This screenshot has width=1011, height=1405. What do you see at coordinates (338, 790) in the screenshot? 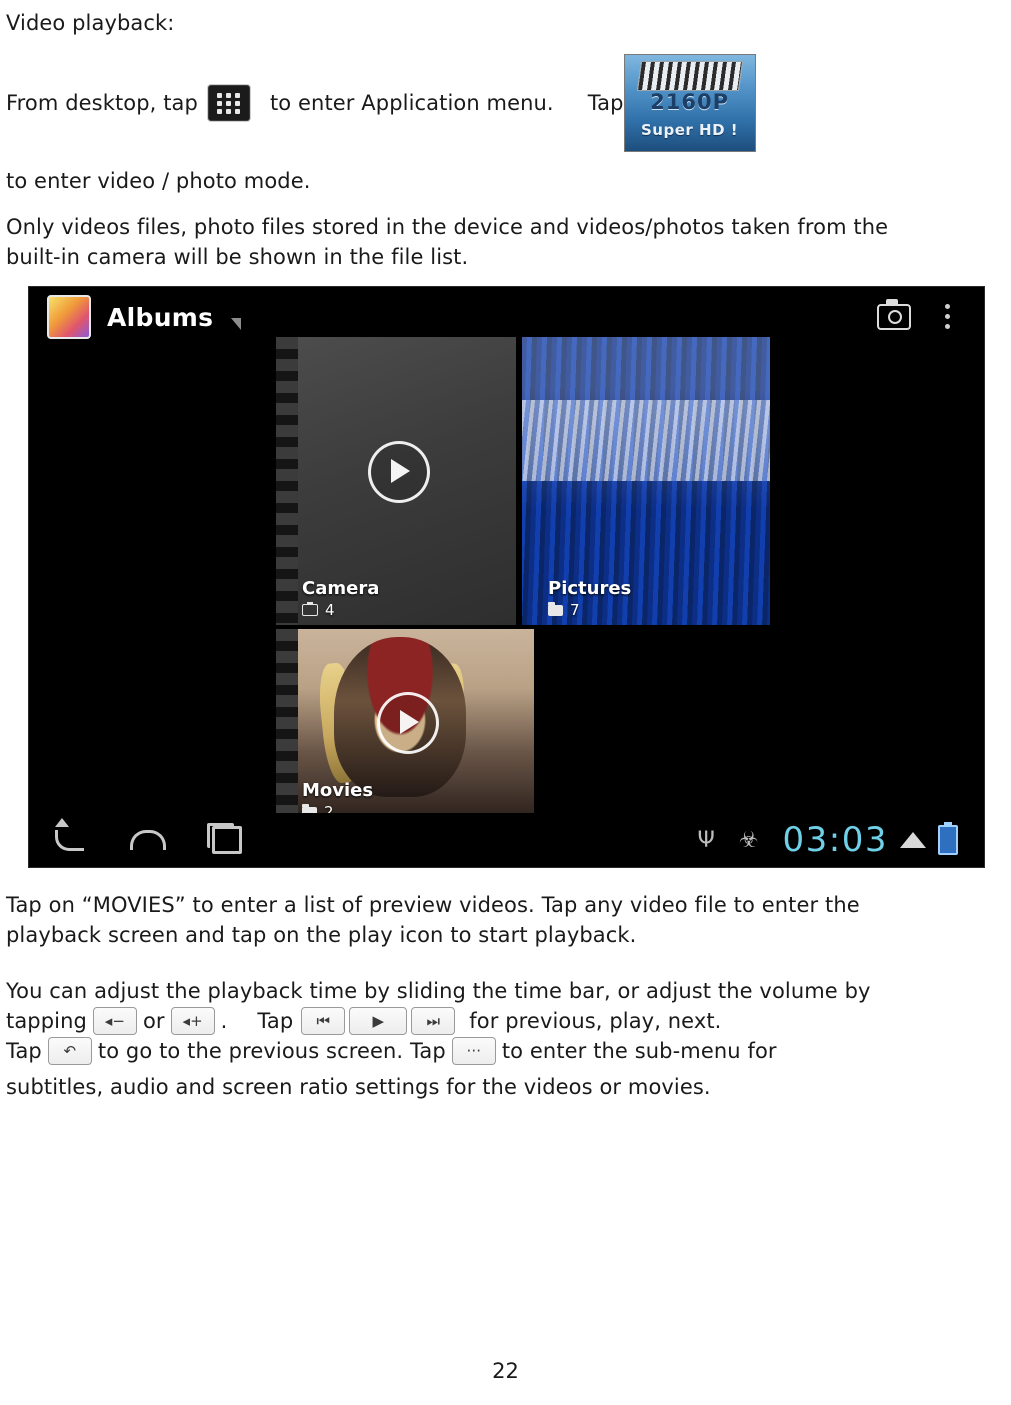
I see `album-name: Movies` at bounding box center [338, 790].